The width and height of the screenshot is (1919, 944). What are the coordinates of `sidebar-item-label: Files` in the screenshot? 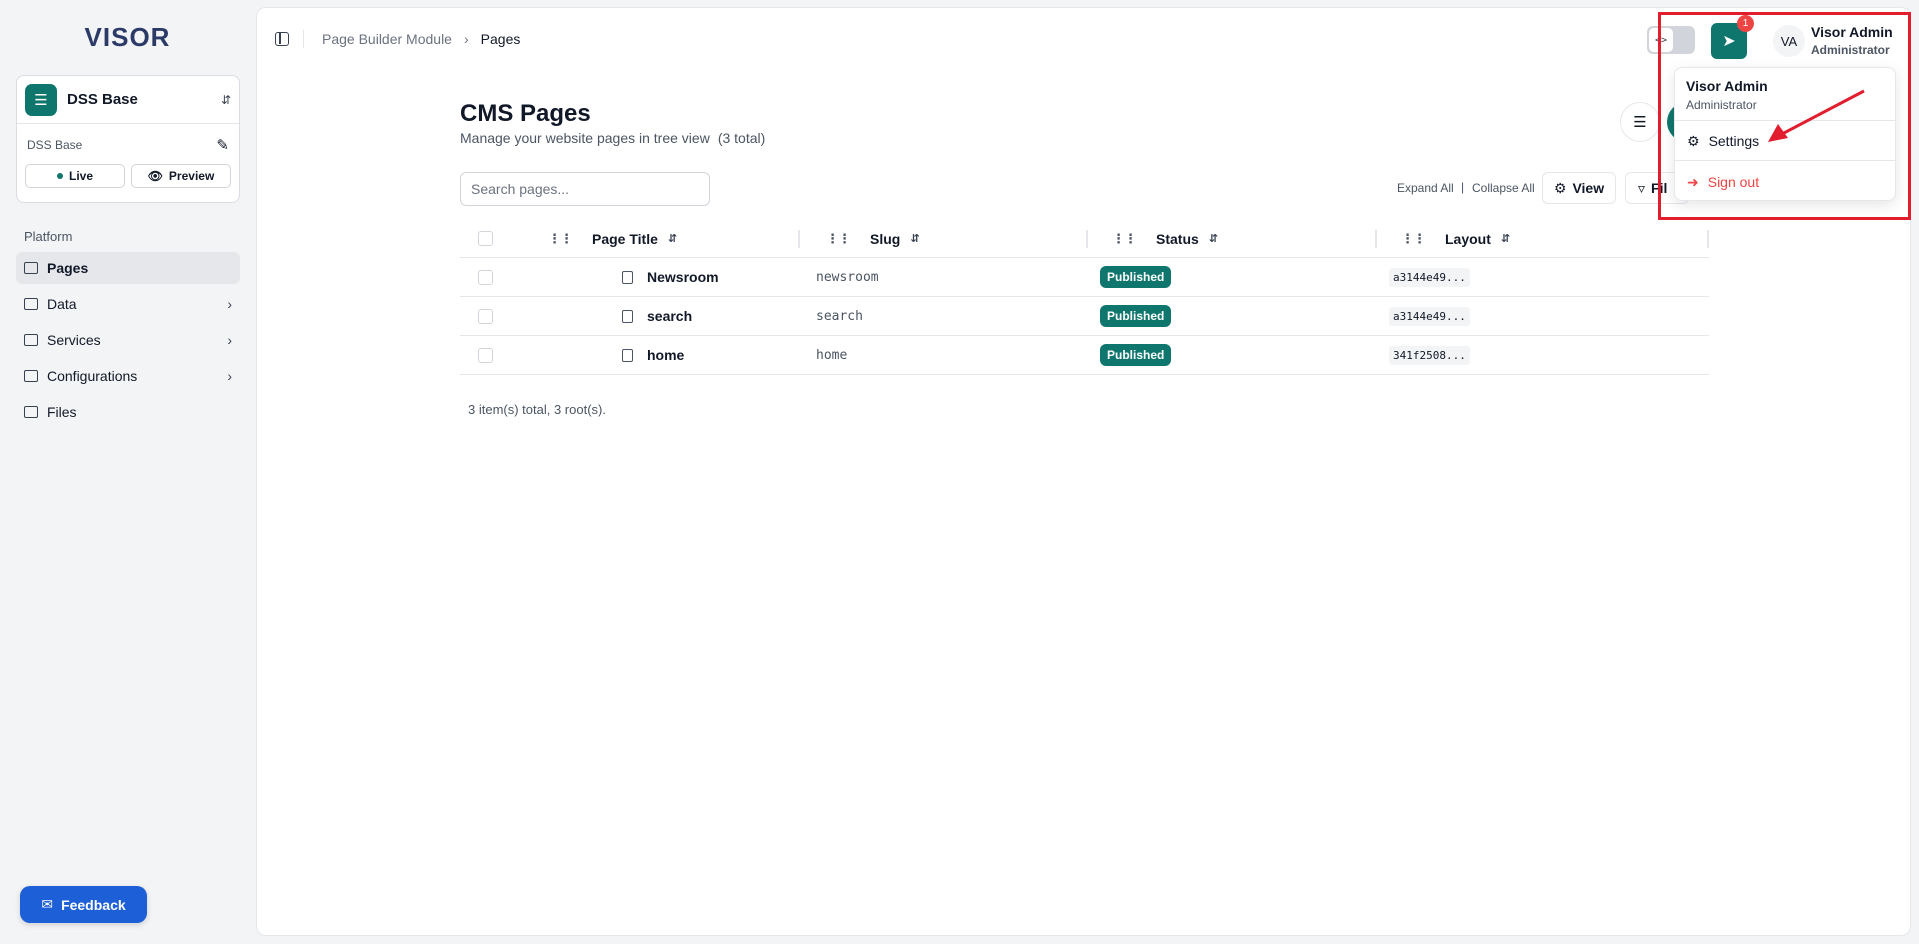 It's located at (62, 412).